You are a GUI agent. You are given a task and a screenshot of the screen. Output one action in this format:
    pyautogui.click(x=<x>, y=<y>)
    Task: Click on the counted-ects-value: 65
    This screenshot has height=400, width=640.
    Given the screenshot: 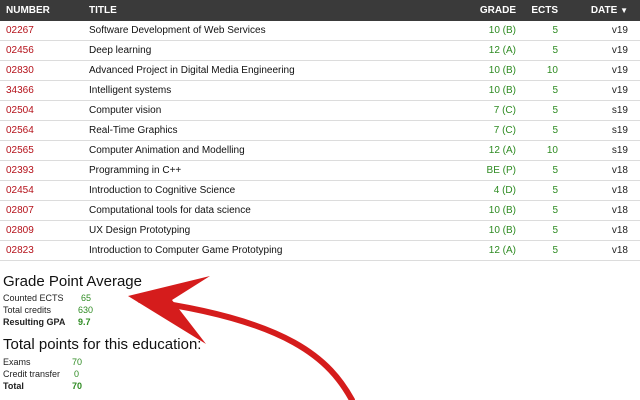 What is the action you would take?
    pyautogui.click(x=86, y=298)
    